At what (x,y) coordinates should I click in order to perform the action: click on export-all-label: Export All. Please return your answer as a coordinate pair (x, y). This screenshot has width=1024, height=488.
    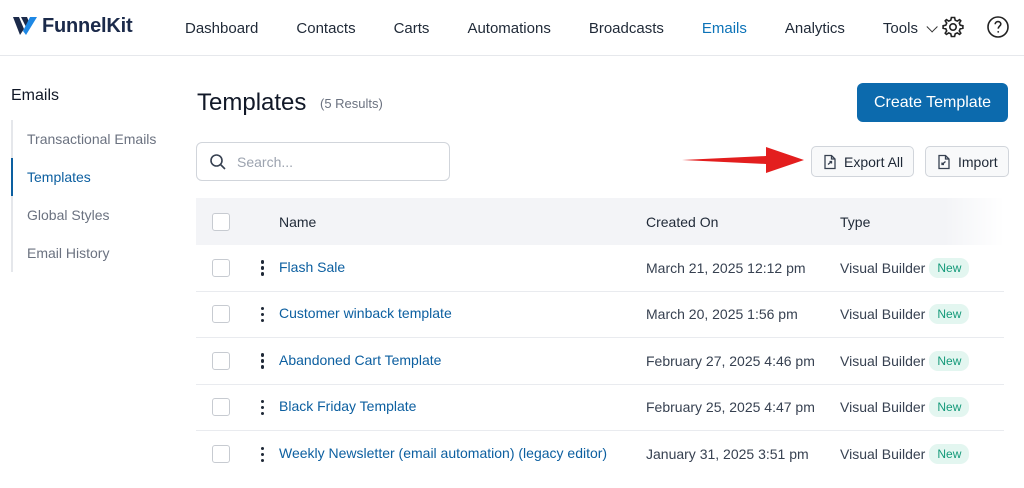
    Looking at the image, I should click on (874, 161).